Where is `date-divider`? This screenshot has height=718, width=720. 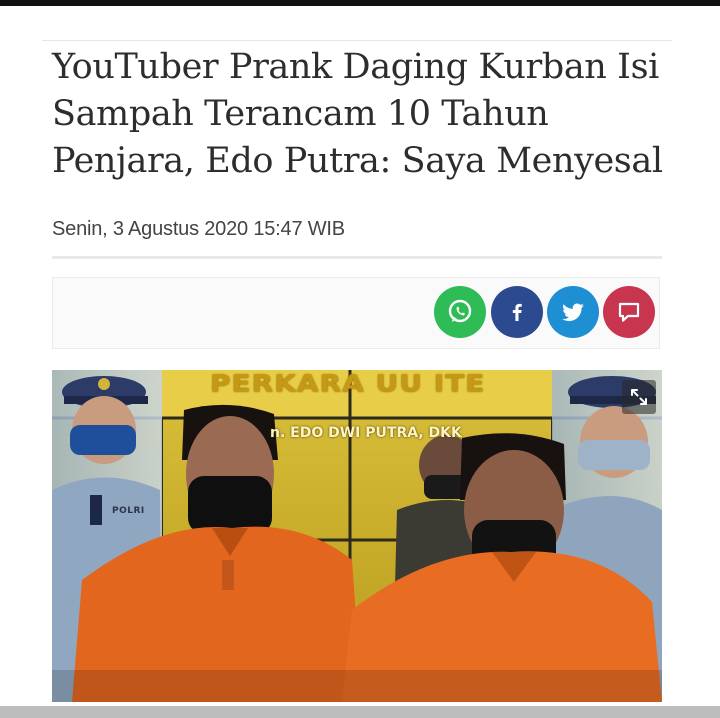 date-divider is located at coordinates (357, 257).